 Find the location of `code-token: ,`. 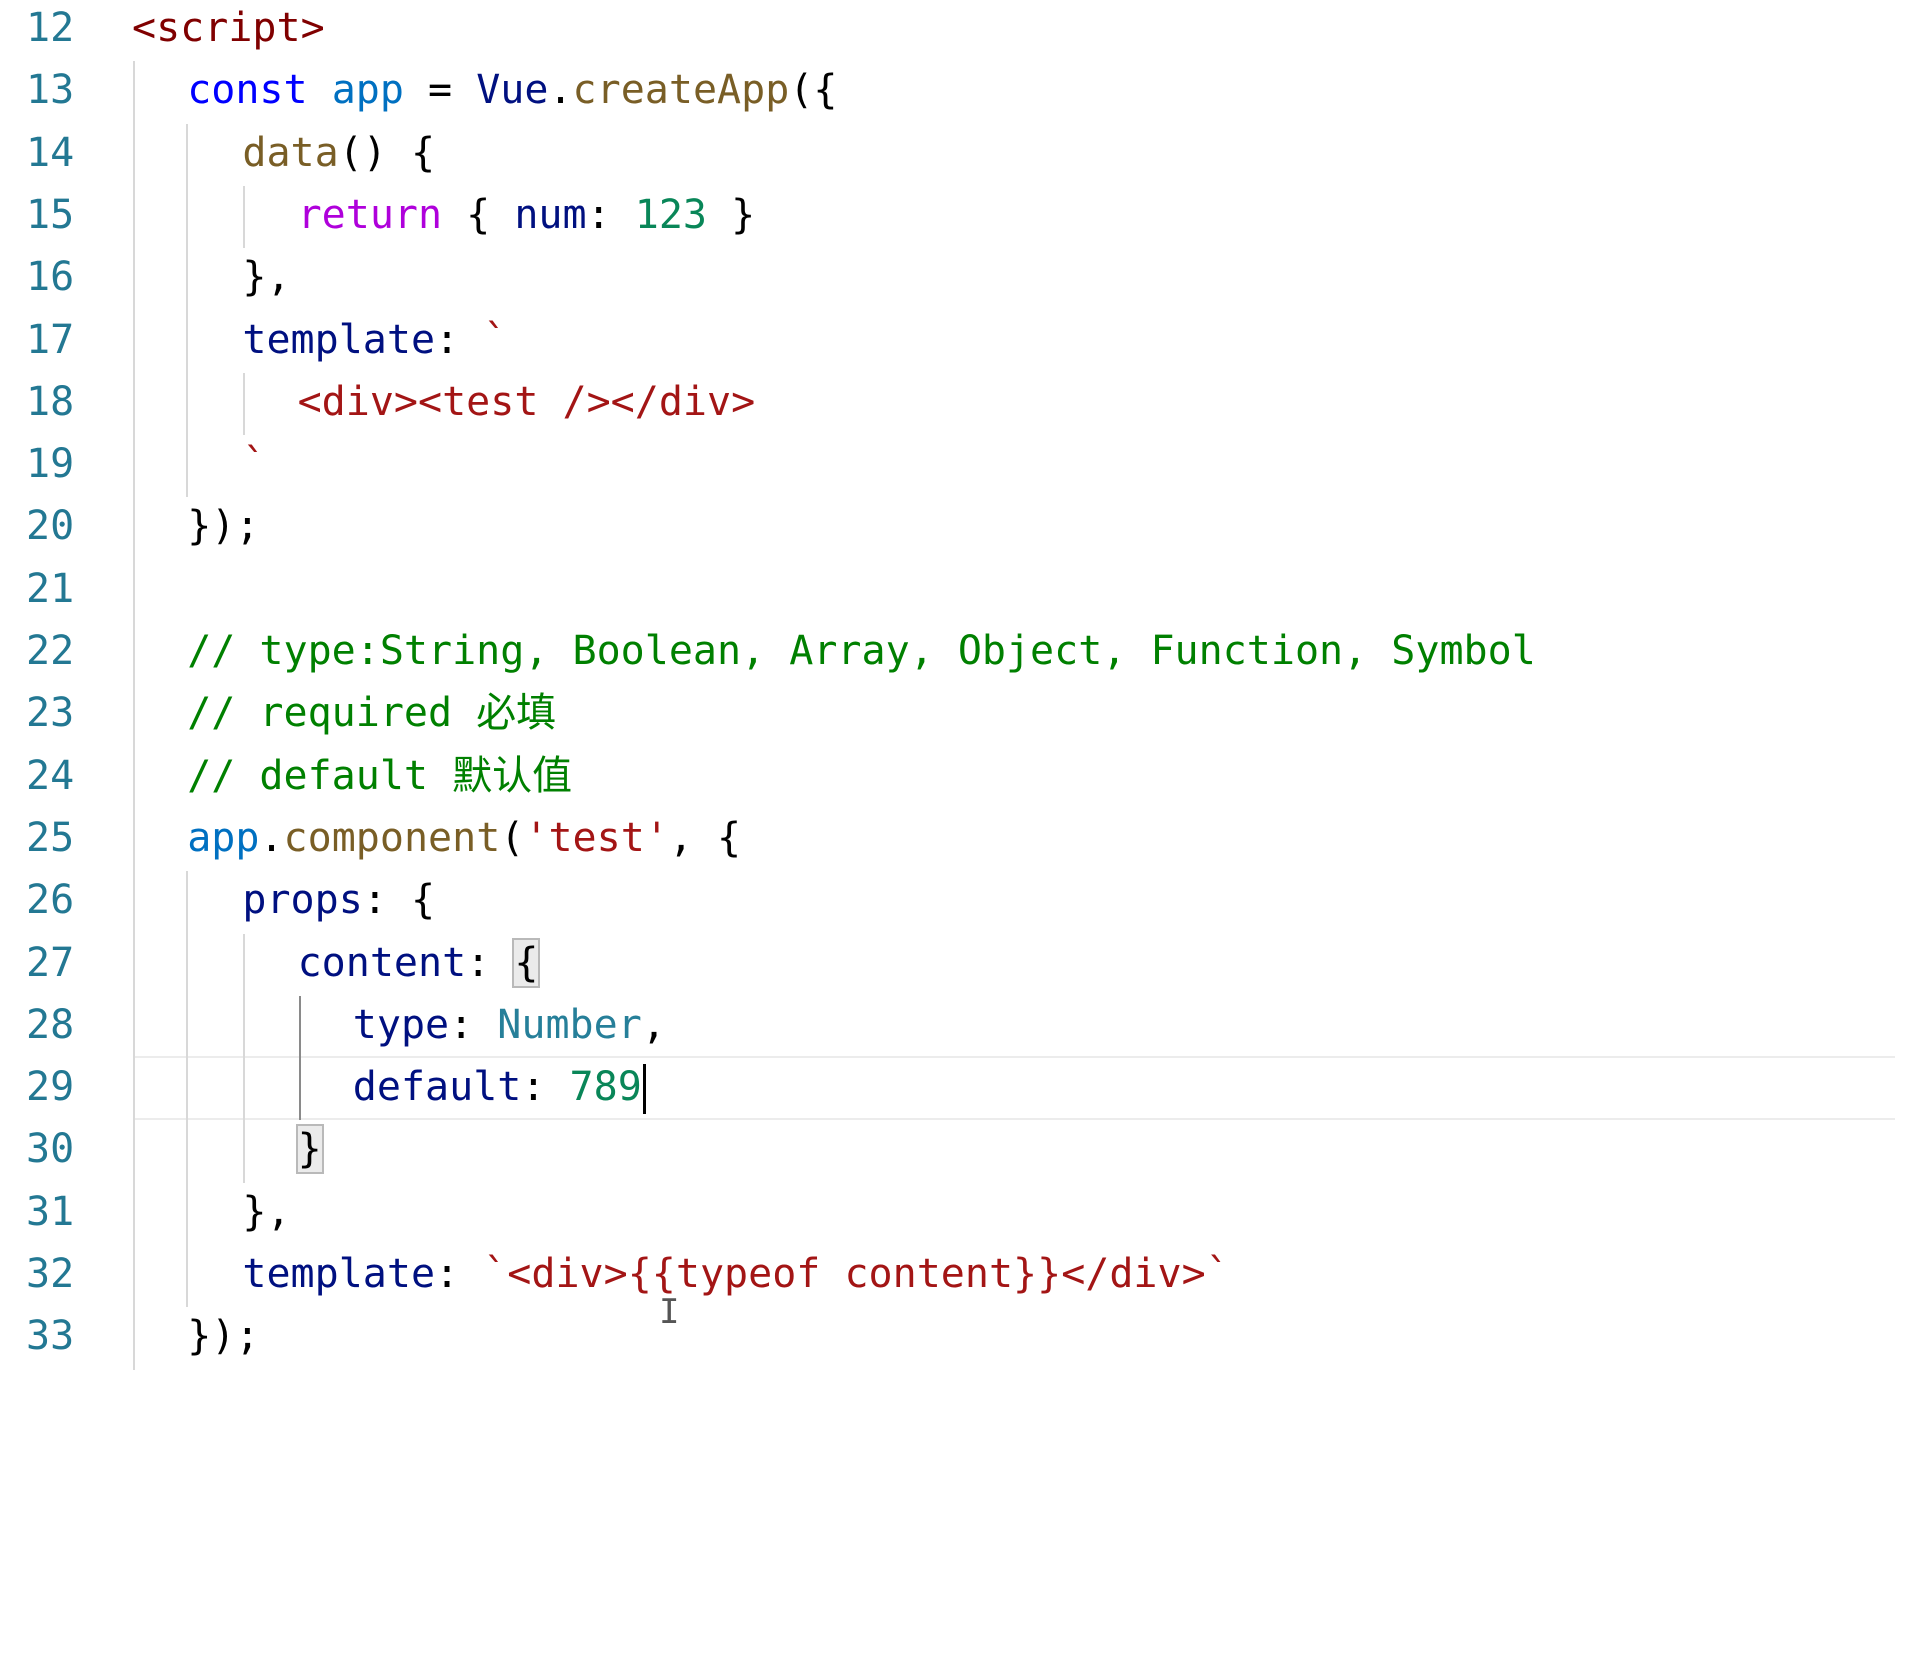

code-token: , is located at coordinates (653, 1024).